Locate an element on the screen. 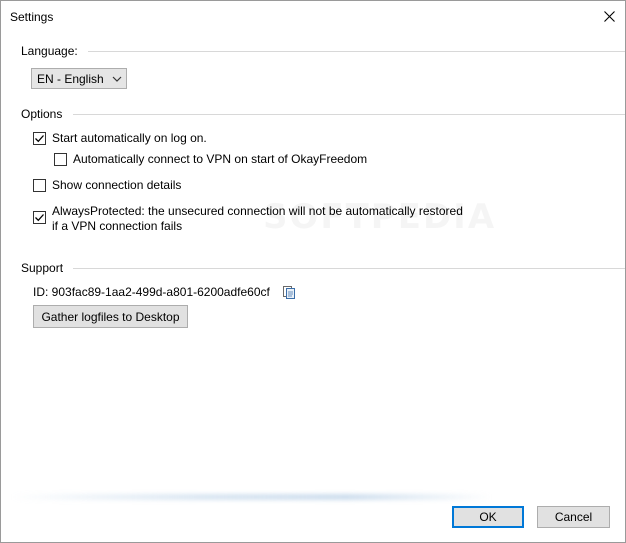 The width and height of the screenshot is (626, 543). support-id-text: ID: 903fac89-1aa2-499d-a801-6200adfe60cf is located at coordinates (151, 292).